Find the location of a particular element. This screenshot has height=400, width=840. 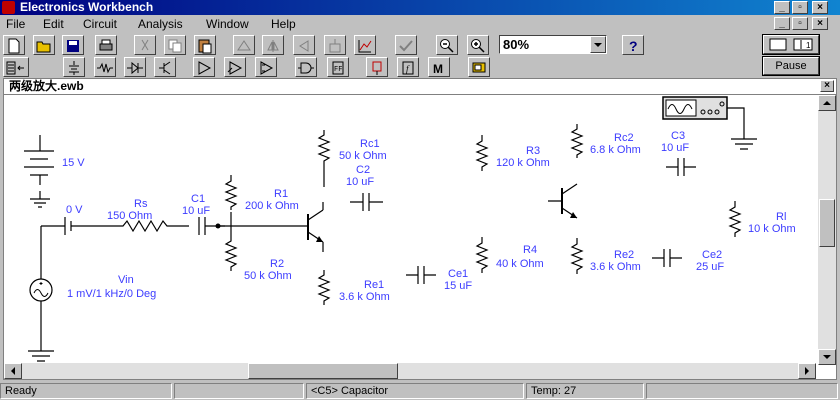

capacitor-ce2 is located at coordinates (667, 258).